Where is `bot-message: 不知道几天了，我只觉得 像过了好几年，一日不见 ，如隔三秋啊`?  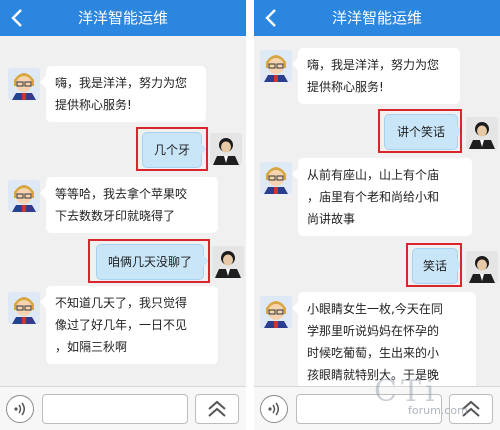
bot-message: 不知道几天了，我只觉得 像过了好几年，一日不见 ，如隔三秋啊 is located at coordinates (129, 325).